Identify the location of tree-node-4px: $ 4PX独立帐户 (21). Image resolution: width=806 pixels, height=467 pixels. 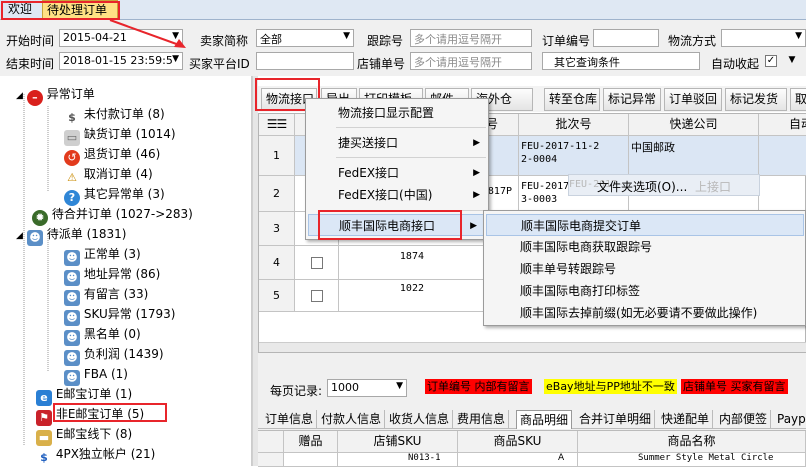
(95, 454).